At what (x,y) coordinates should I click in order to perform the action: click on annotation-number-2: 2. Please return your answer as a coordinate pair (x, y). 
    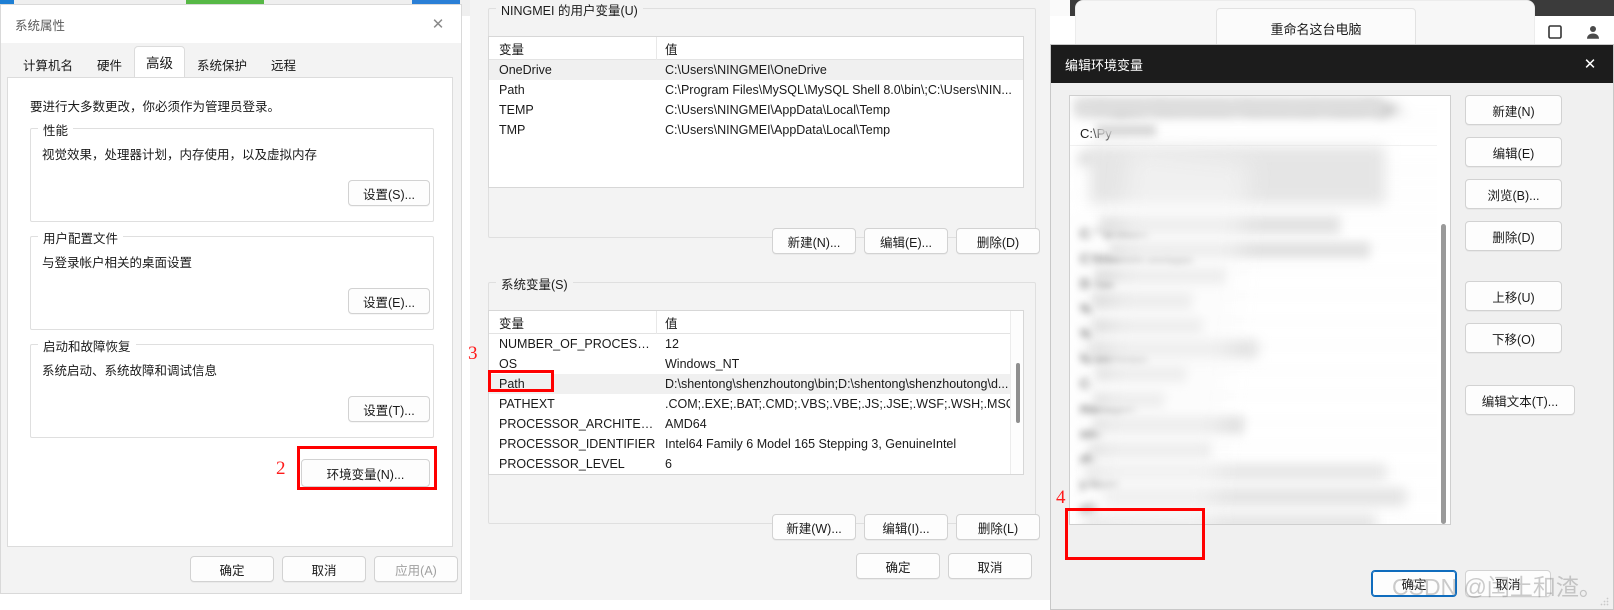
    Looking at the image, I should click on (281, 468).